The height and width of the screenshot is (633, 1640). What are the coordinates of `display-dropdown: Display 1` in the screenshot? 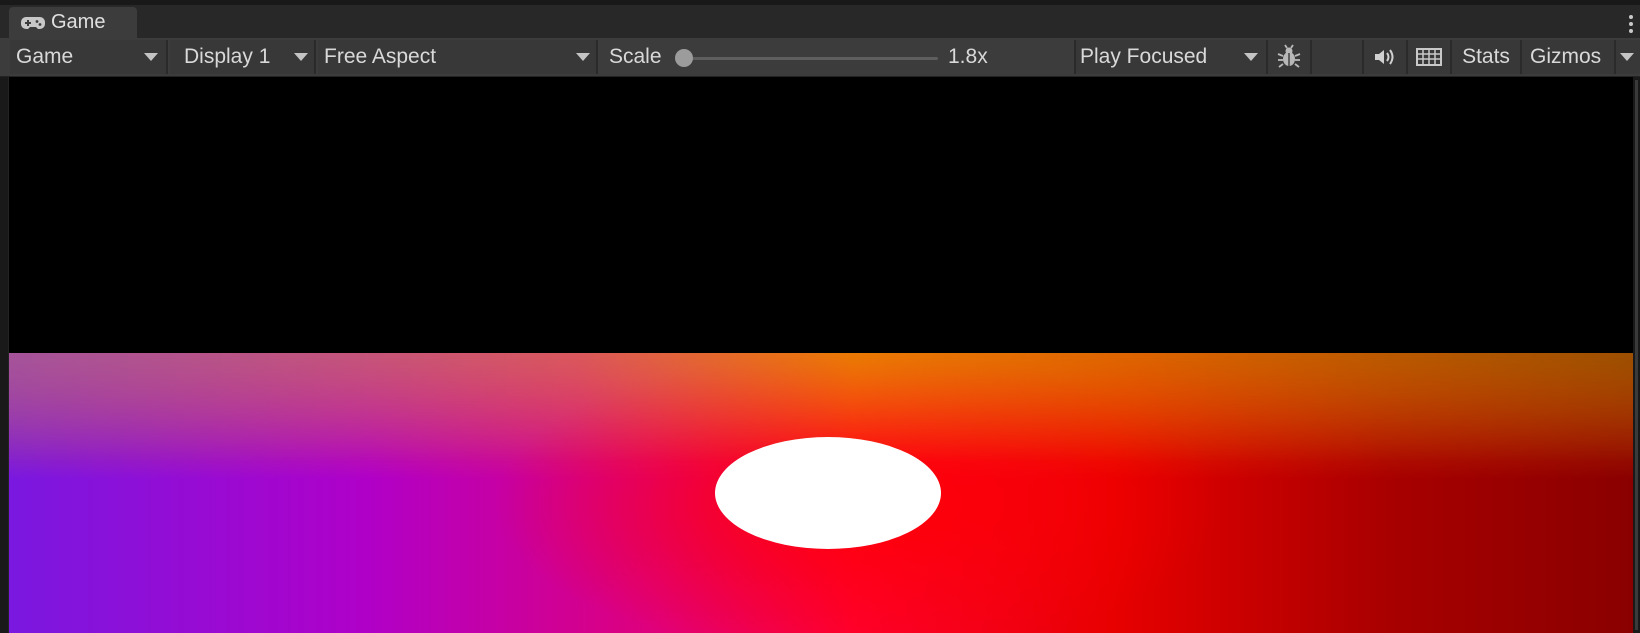 It's located at (242, 57).